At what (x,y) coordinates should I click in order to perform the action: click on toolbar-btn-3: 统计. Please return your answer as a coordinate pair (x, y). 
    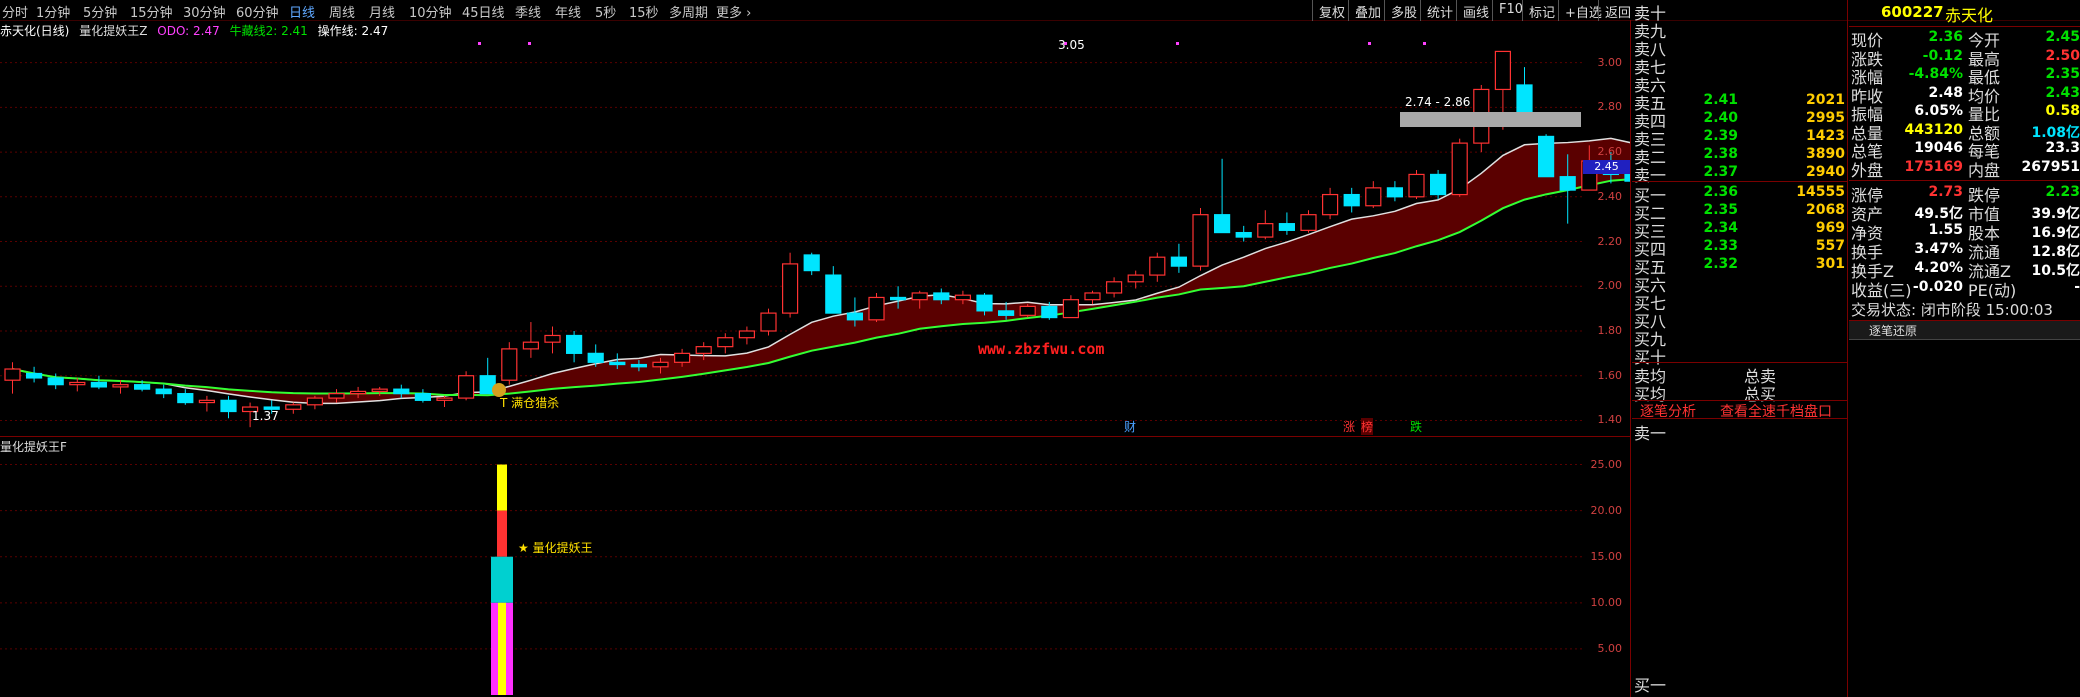
    Looking at the image, I should click on (1439, 10).